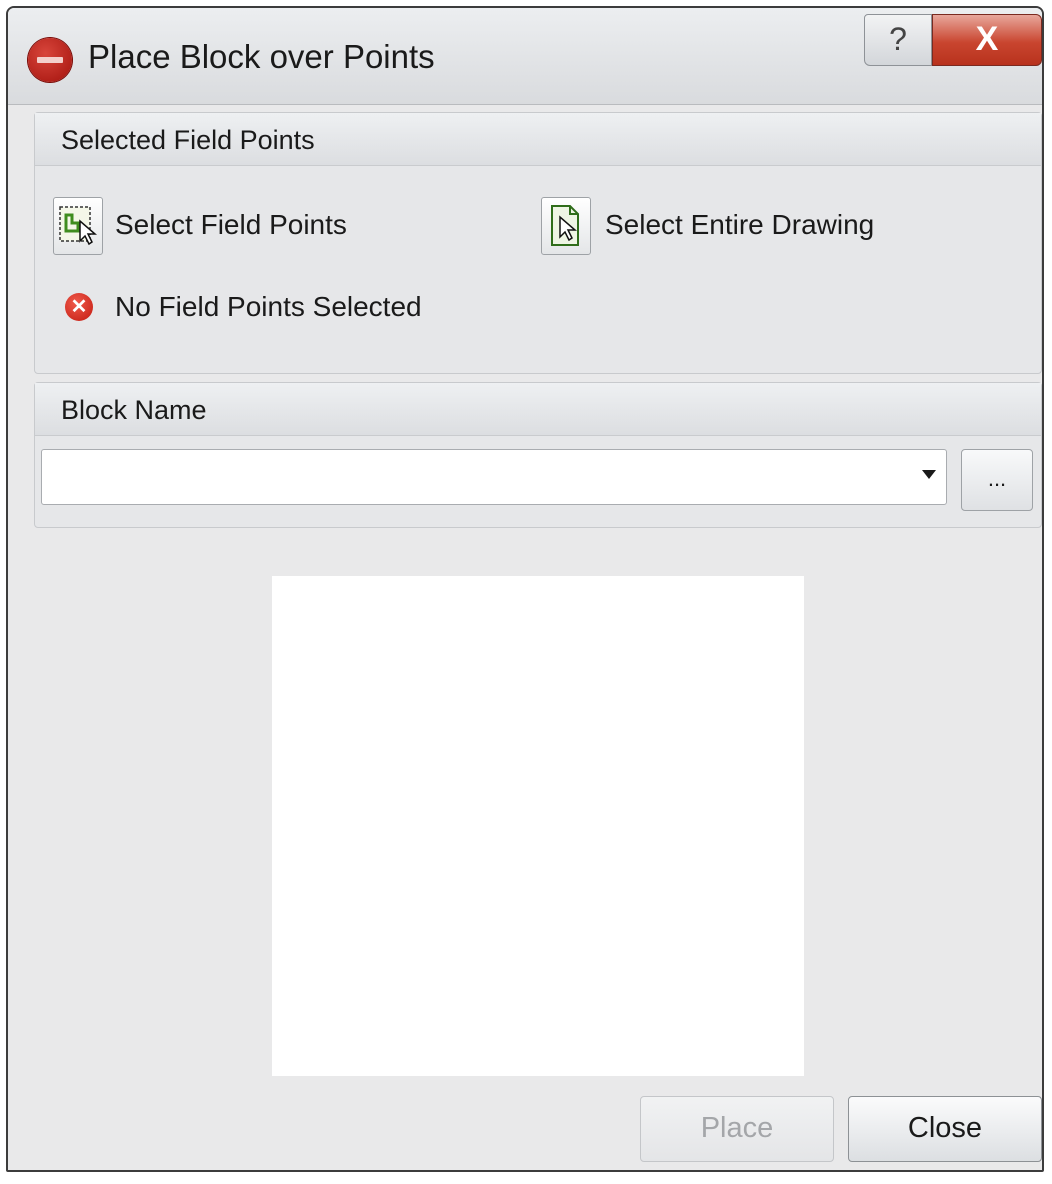 The image size is (1052, 1184). I want to click on select-field-points-label: Select Field Points, so click(231, 224).